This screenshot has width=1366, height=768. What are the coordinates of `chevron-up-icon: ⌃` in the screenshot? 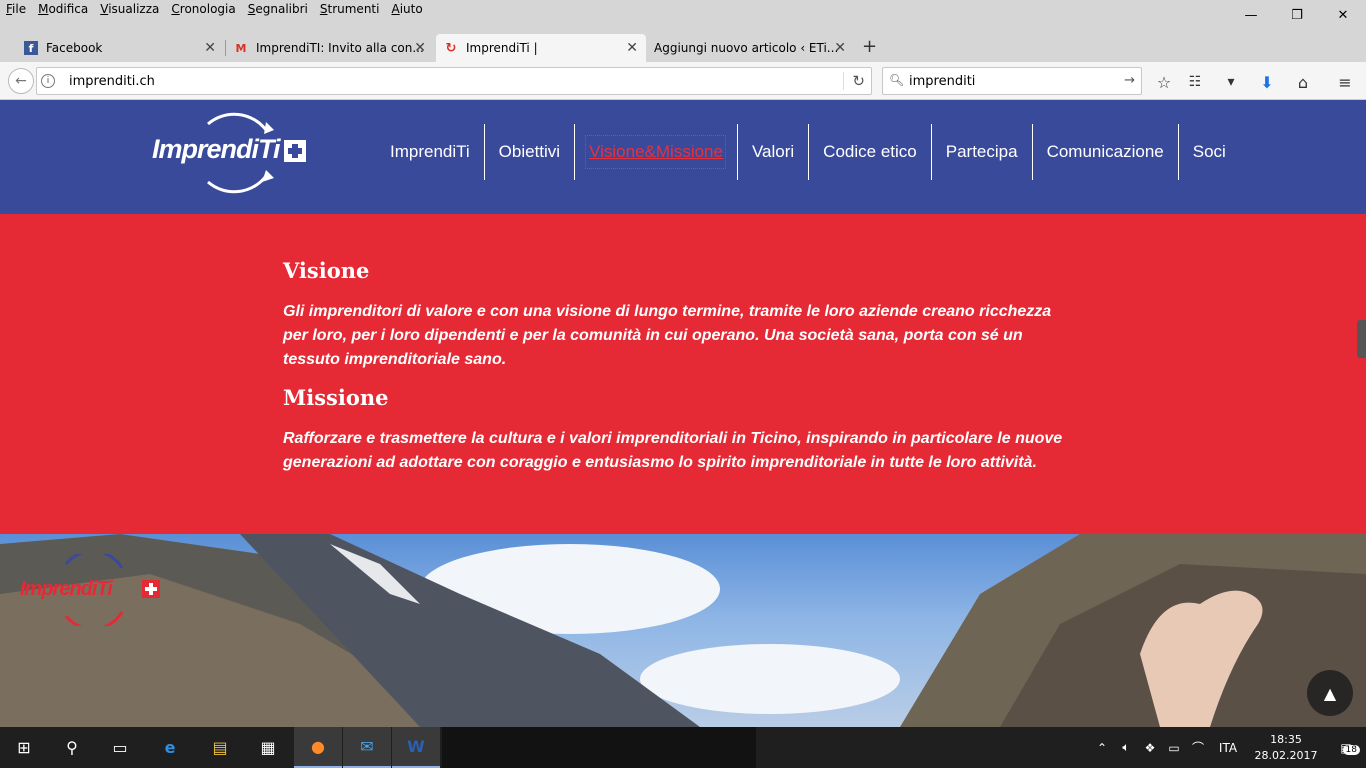 It's located at (1102, 748).